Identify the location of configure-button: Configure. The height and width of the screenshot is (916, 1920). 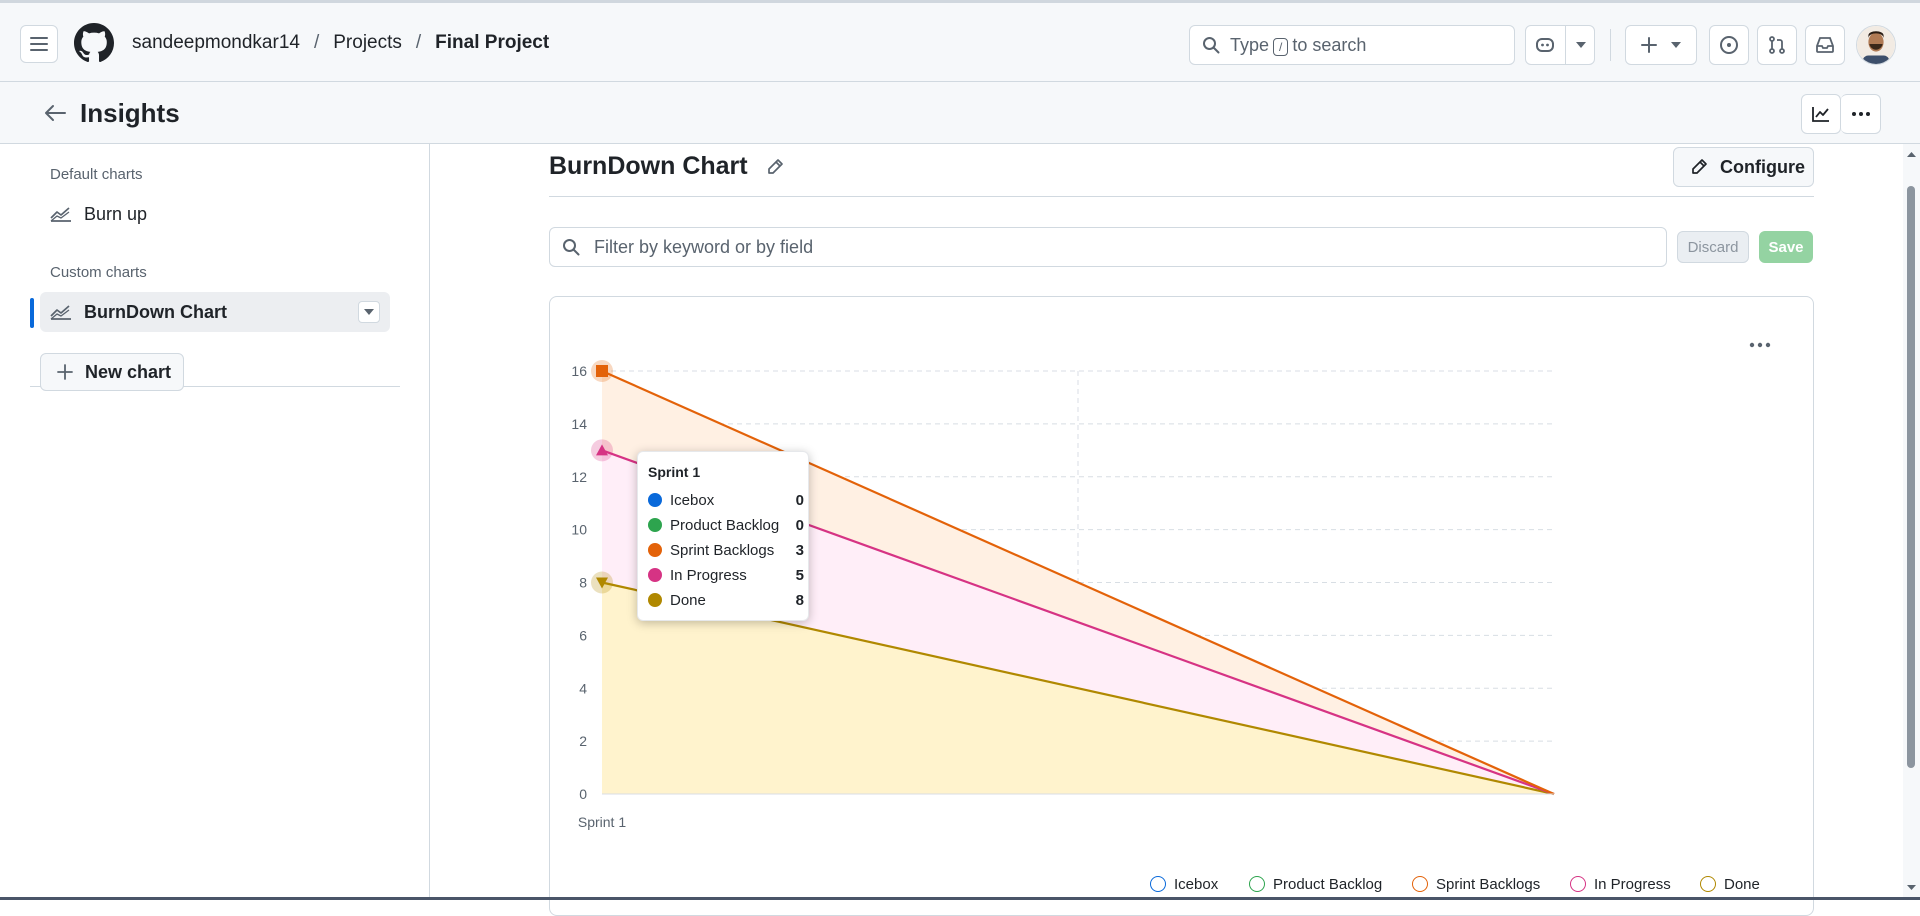
(1743, 167).